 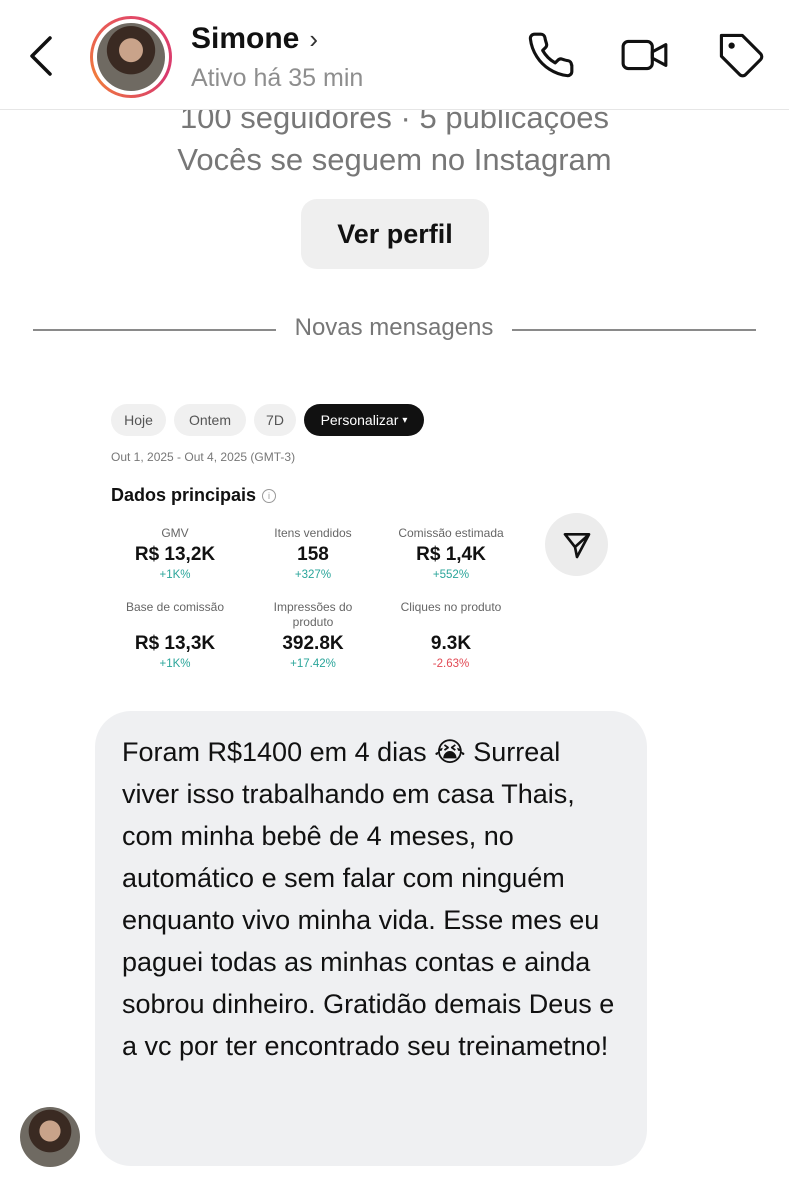 What do you see at coordinates (314, 38) in the screenshot?
I see `chevron-right-icon: ›` at bounding box center [314, 38].